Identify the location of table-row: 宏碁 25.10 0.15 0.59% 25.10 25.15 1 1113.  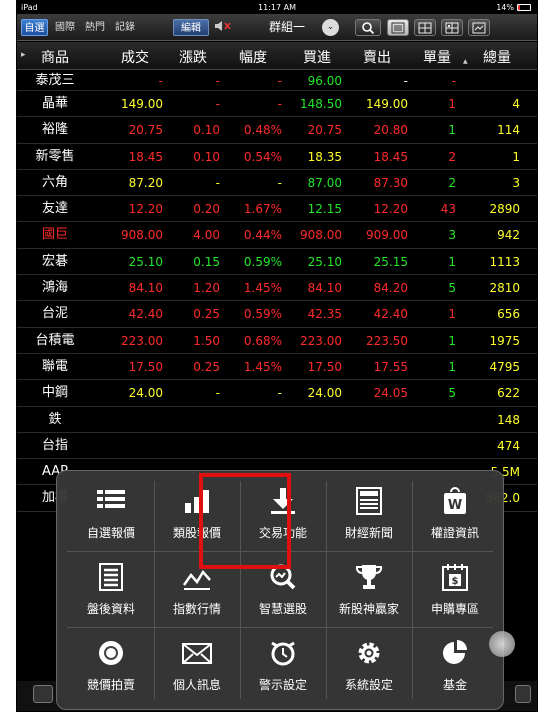
(277, 262).